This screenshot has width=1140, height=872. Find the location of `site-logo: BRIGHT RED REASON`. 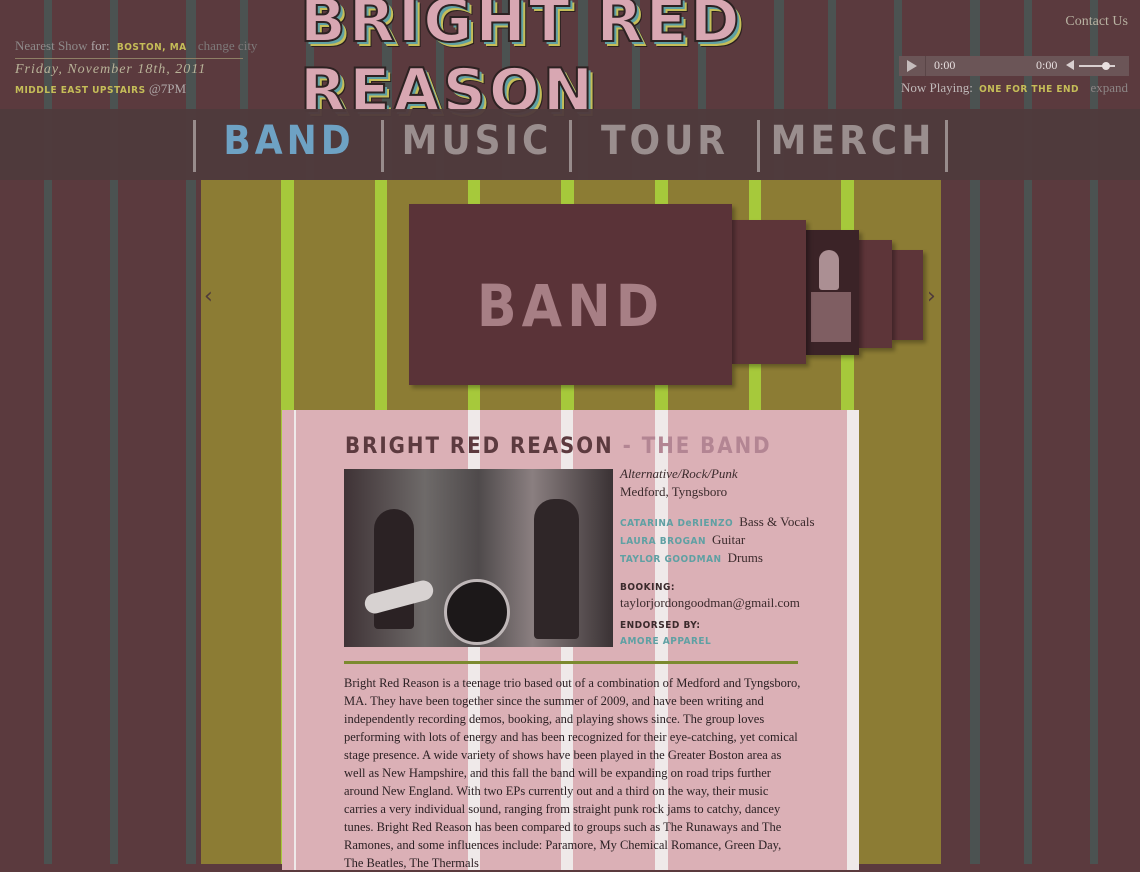

site-logo: BRIGHT RED REASON is located at coordinates (572, 63).